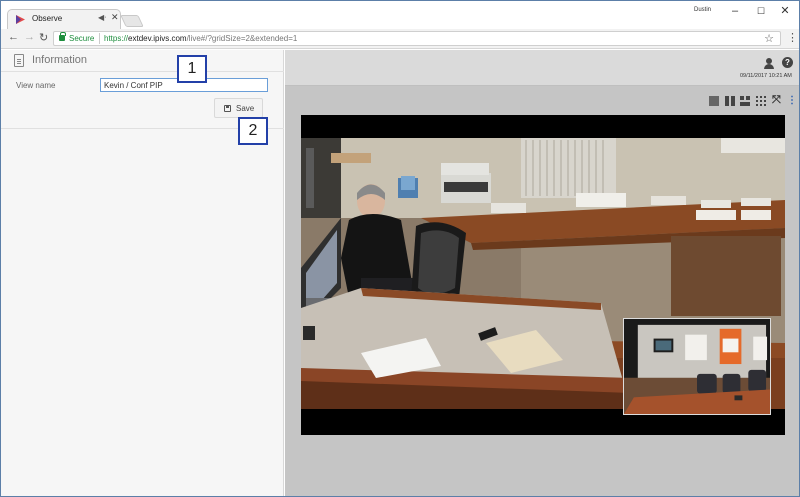  I want to click on callout-2: 2, so click(253, 131).